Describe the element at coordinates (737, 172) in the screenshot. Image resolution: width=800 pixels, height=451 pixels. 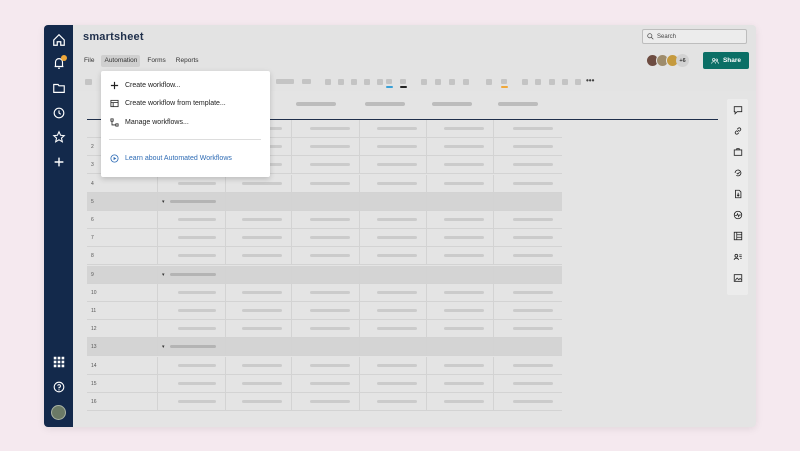
I see `activity-log-icon` at that location.